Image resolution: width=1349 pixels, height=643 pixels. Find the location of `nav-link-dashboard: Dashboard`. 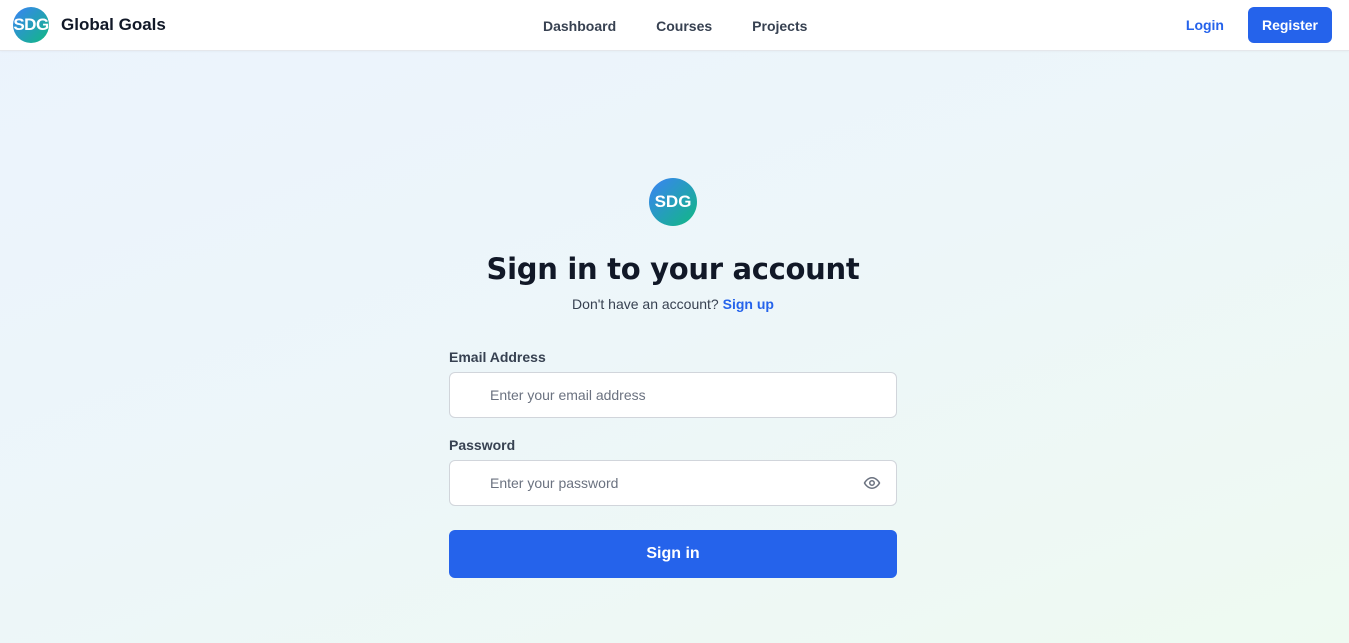

nav-link-dashboard: Dashboard is located at coordinates (579, 26).